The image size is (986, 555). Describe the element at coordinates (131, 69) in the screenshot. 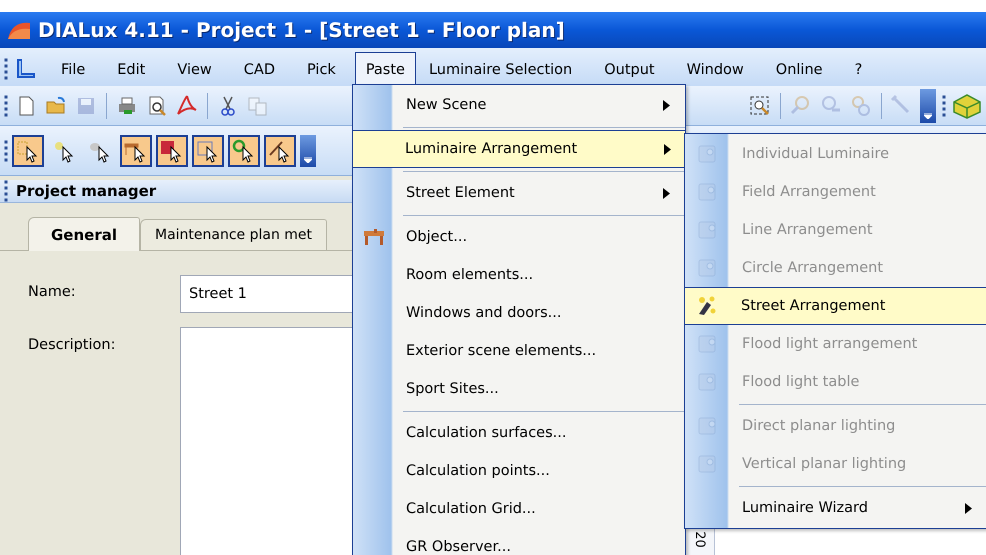

I see `menu-bar-item: Edit` at that location.